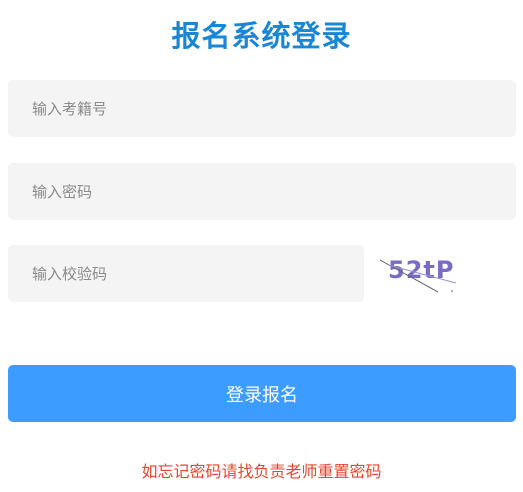  Describe the element at coordinates (261, 36) in the screenshot. I see `page-title: 报名系统登录` at that location.